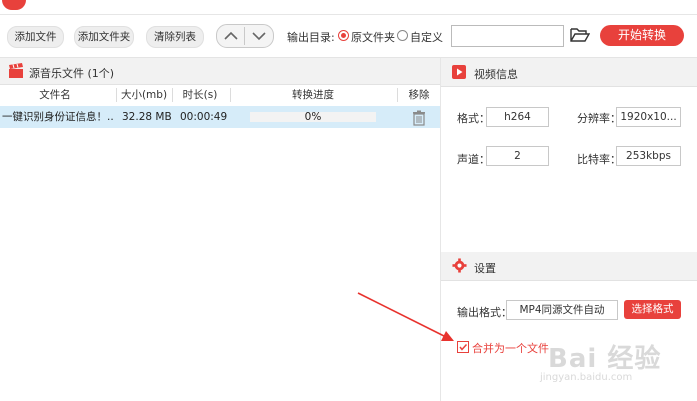 The image size is (697, 401). What do you see at coordinates (642, 35) in the screenshot?
I see `start-convert-button: 开始转换` at bounding box center [642, 35].